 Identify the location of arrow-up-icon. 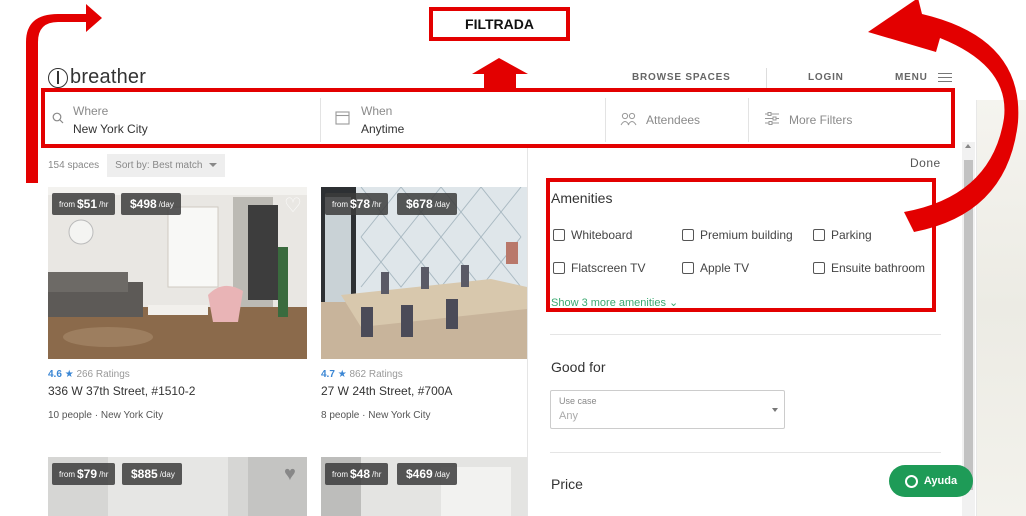
(500, 73).